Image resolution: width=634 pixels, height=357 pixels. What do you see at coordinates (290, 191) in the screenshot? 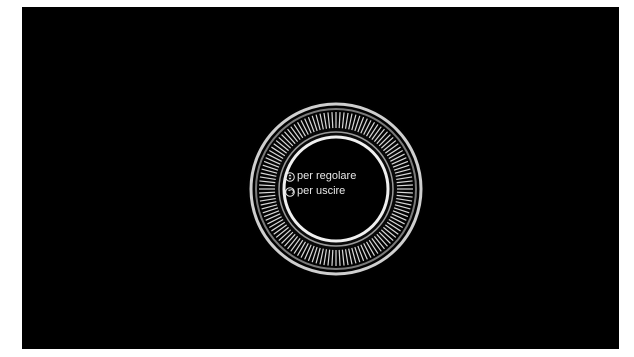
I see `back-icon` at bounding box center [290, 191].